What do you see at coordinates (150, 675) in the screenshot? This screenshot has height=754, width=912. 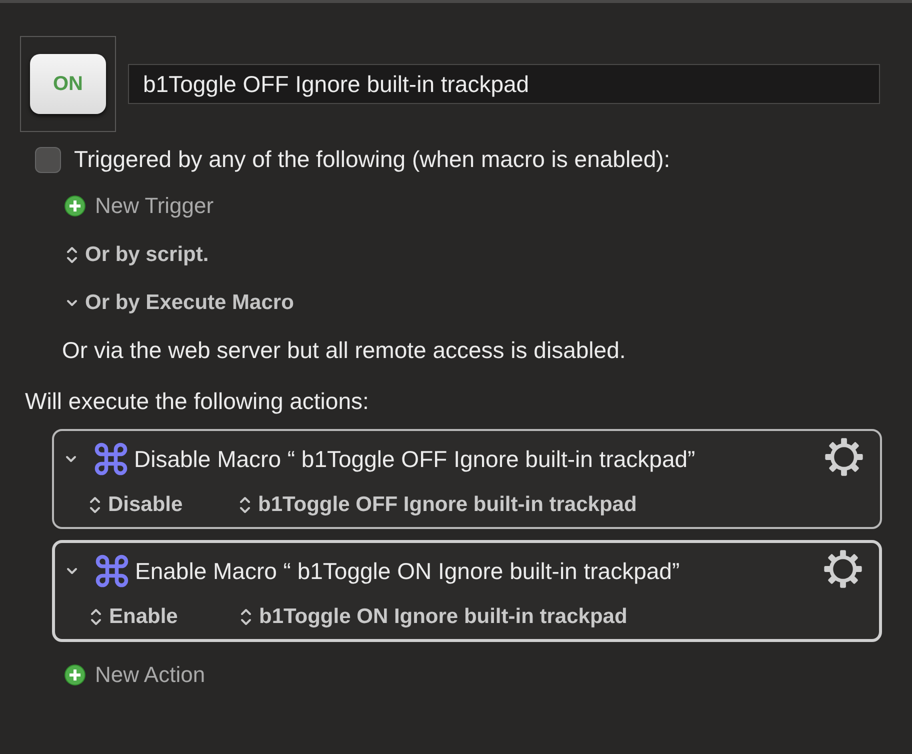 I see `new-action-link: New Action` at bounding box center [150, 675].